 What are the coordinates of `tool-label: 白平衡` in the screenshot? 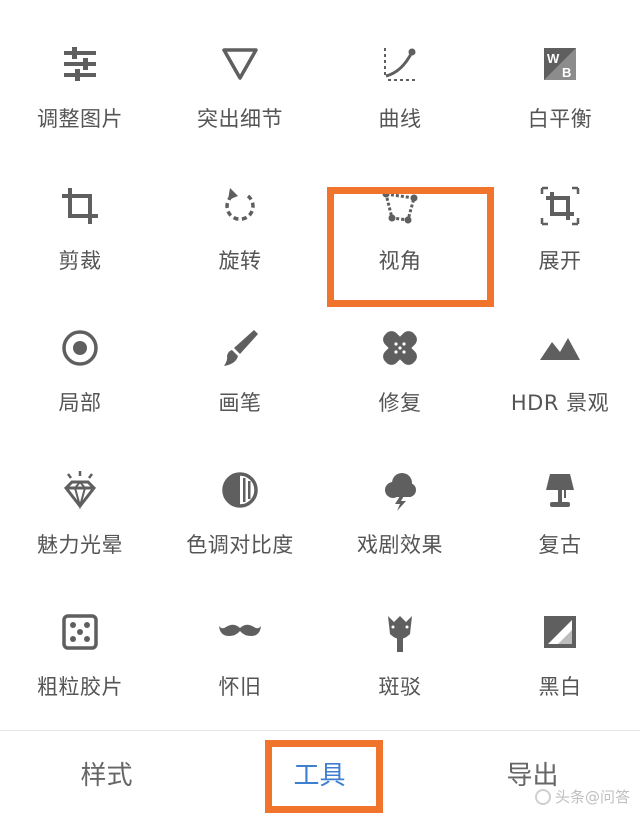 It's located at (560, 119).